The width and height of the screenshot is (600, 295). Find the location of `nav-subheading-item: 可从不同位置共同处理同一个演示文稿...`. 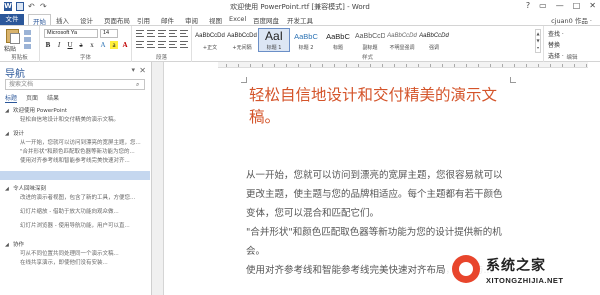

nav-subheading-item: 可从不同位置共同处理同一个演示文稿... is located at coordinates (75, 254).